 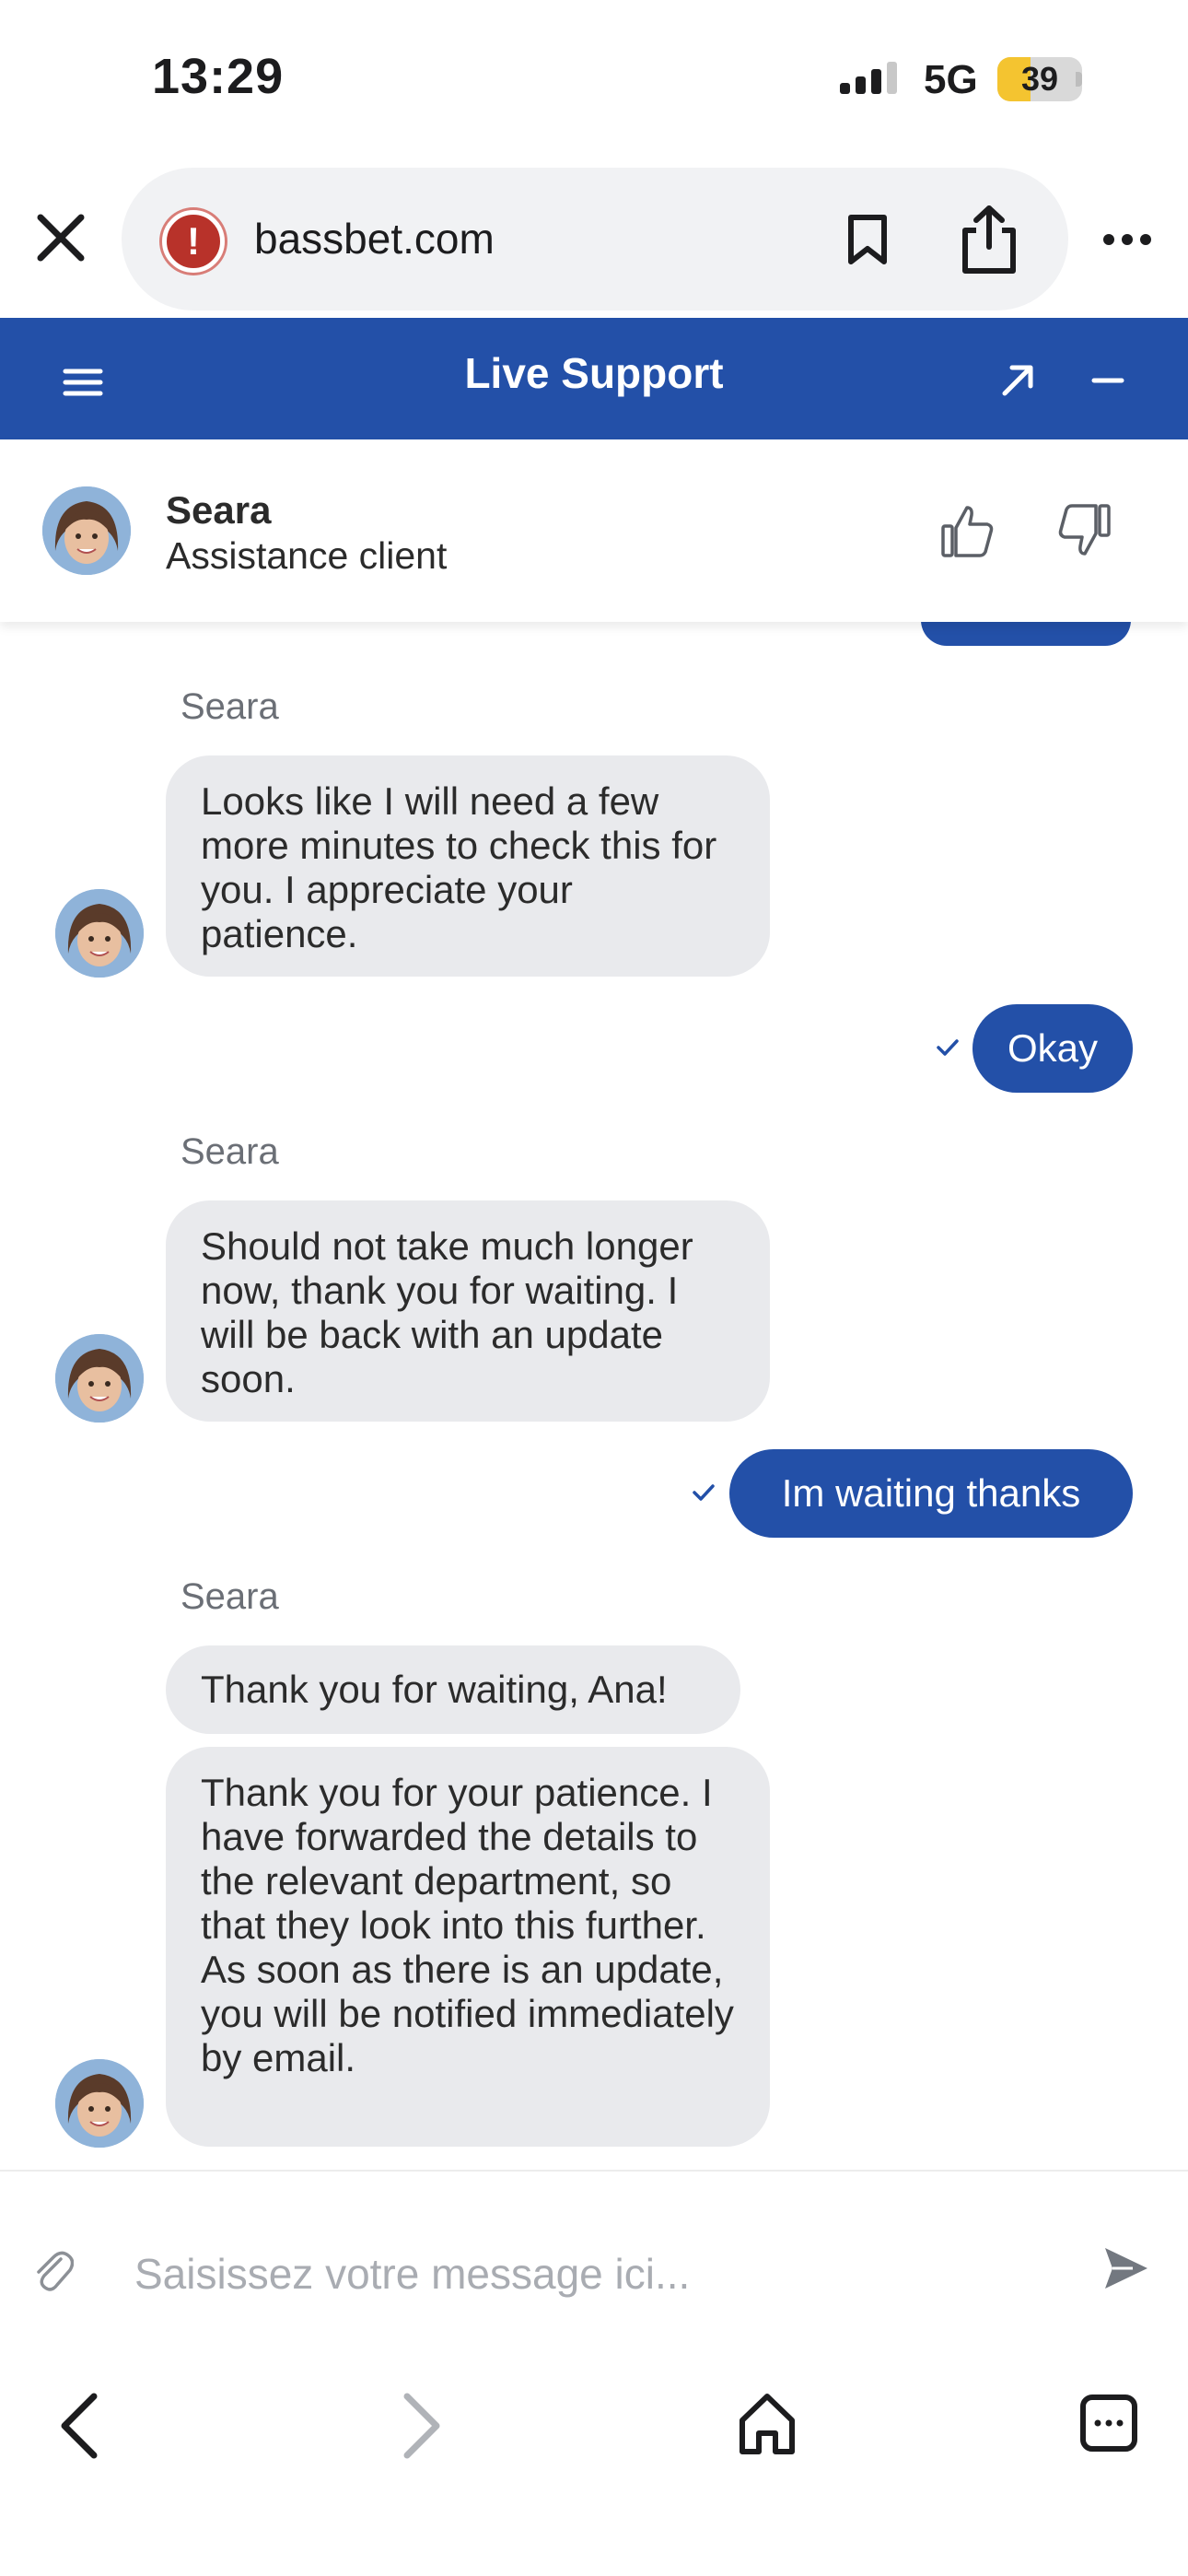 What do you see at coordinates (869, 78) in the screenshot?
I see `signal-icon` at bounding box center [869, 78].